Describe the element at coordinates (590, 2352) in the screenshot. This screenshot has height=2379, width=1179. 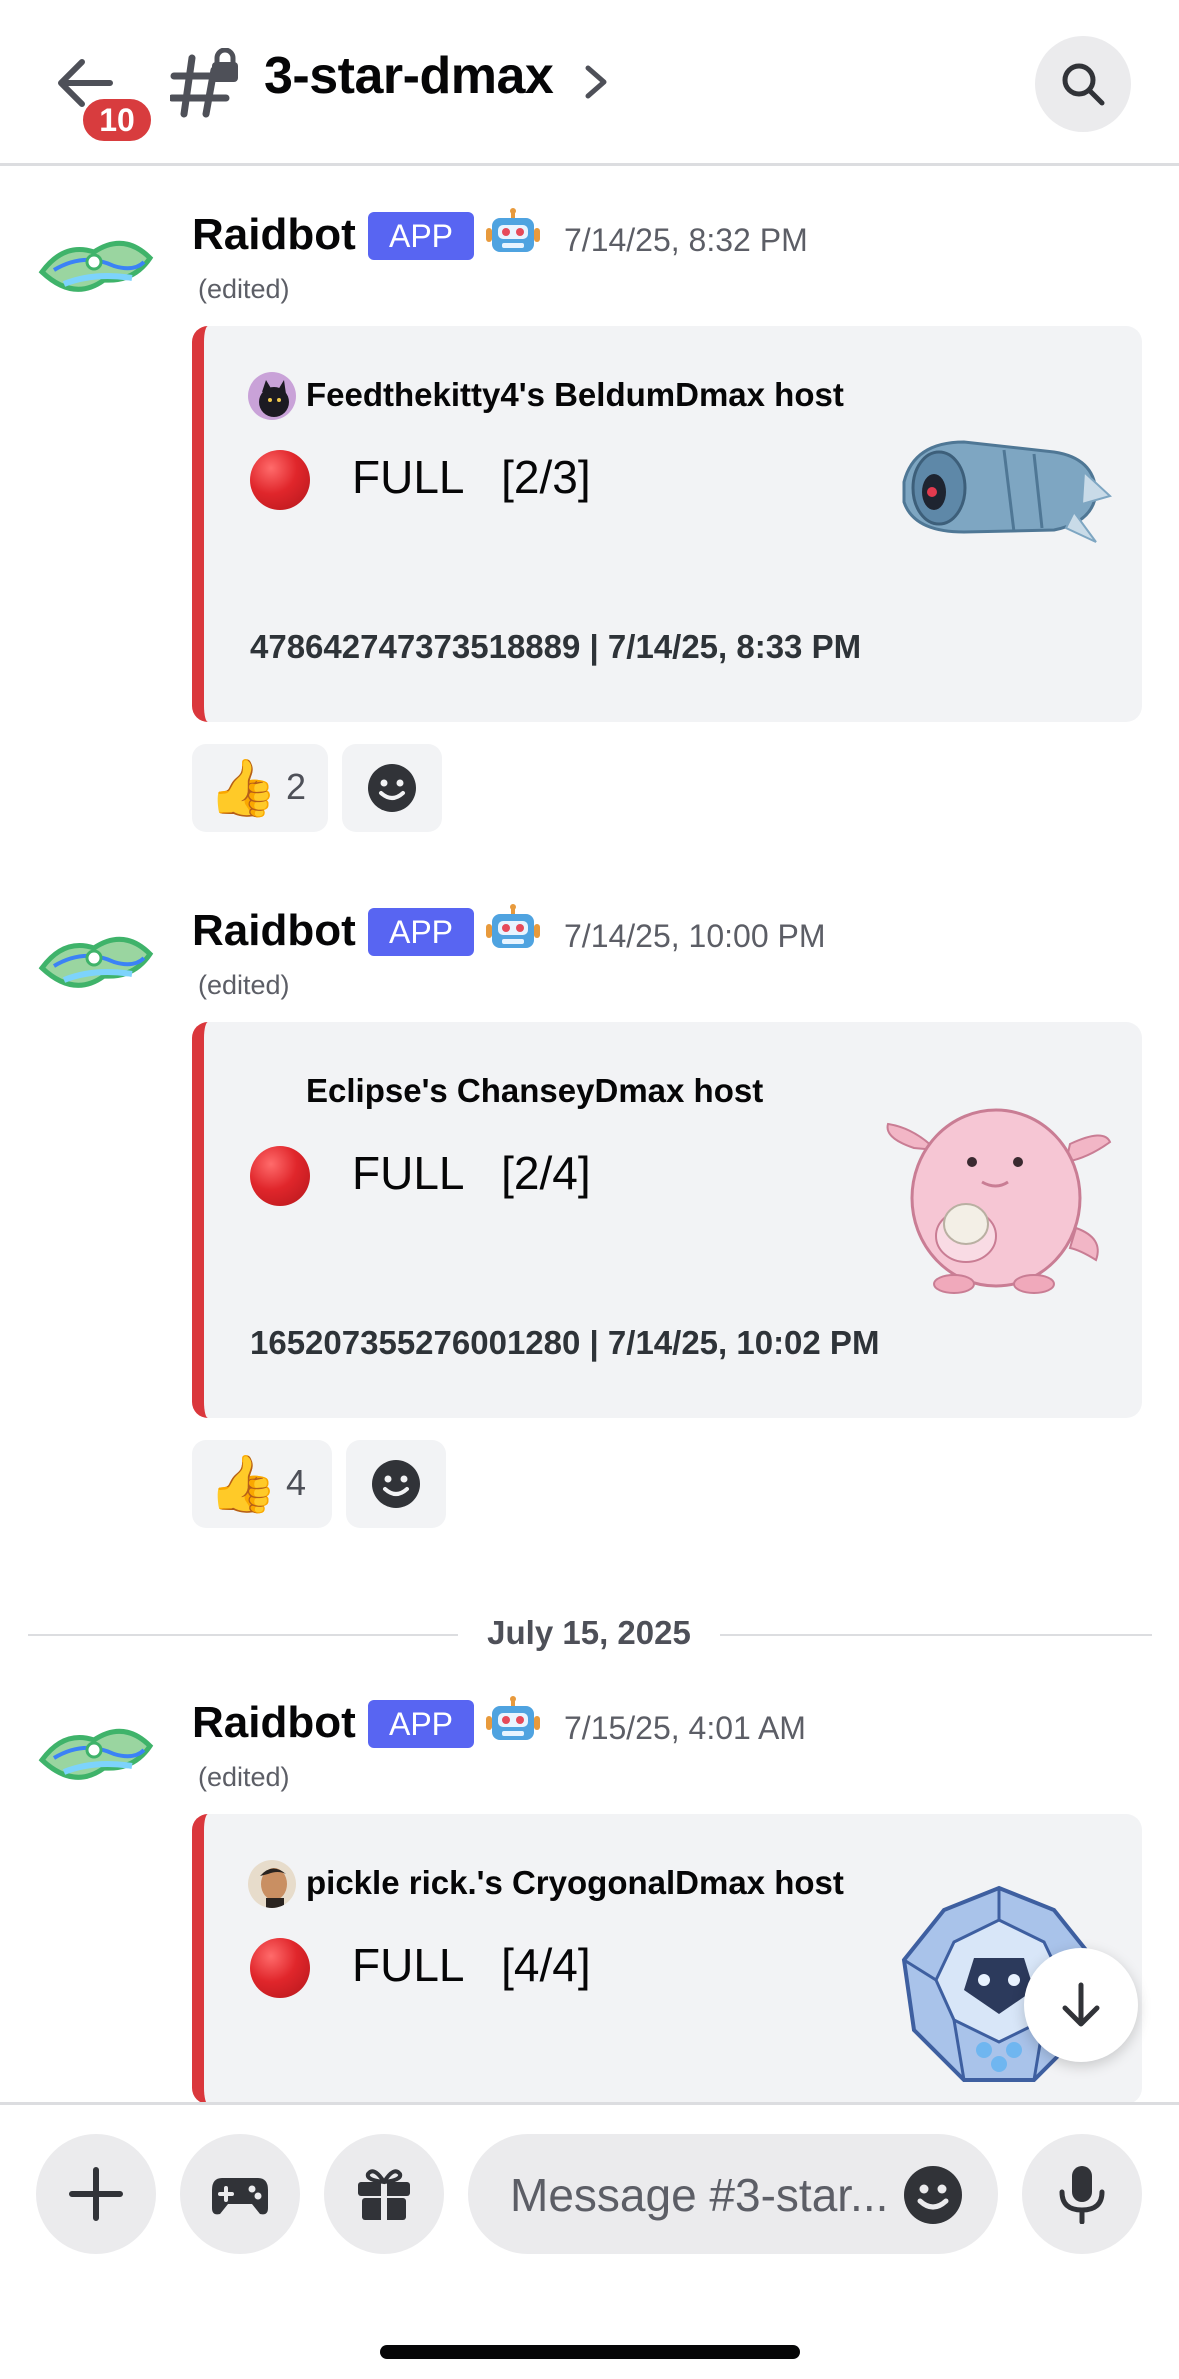
I see `home-indicator` at that location.